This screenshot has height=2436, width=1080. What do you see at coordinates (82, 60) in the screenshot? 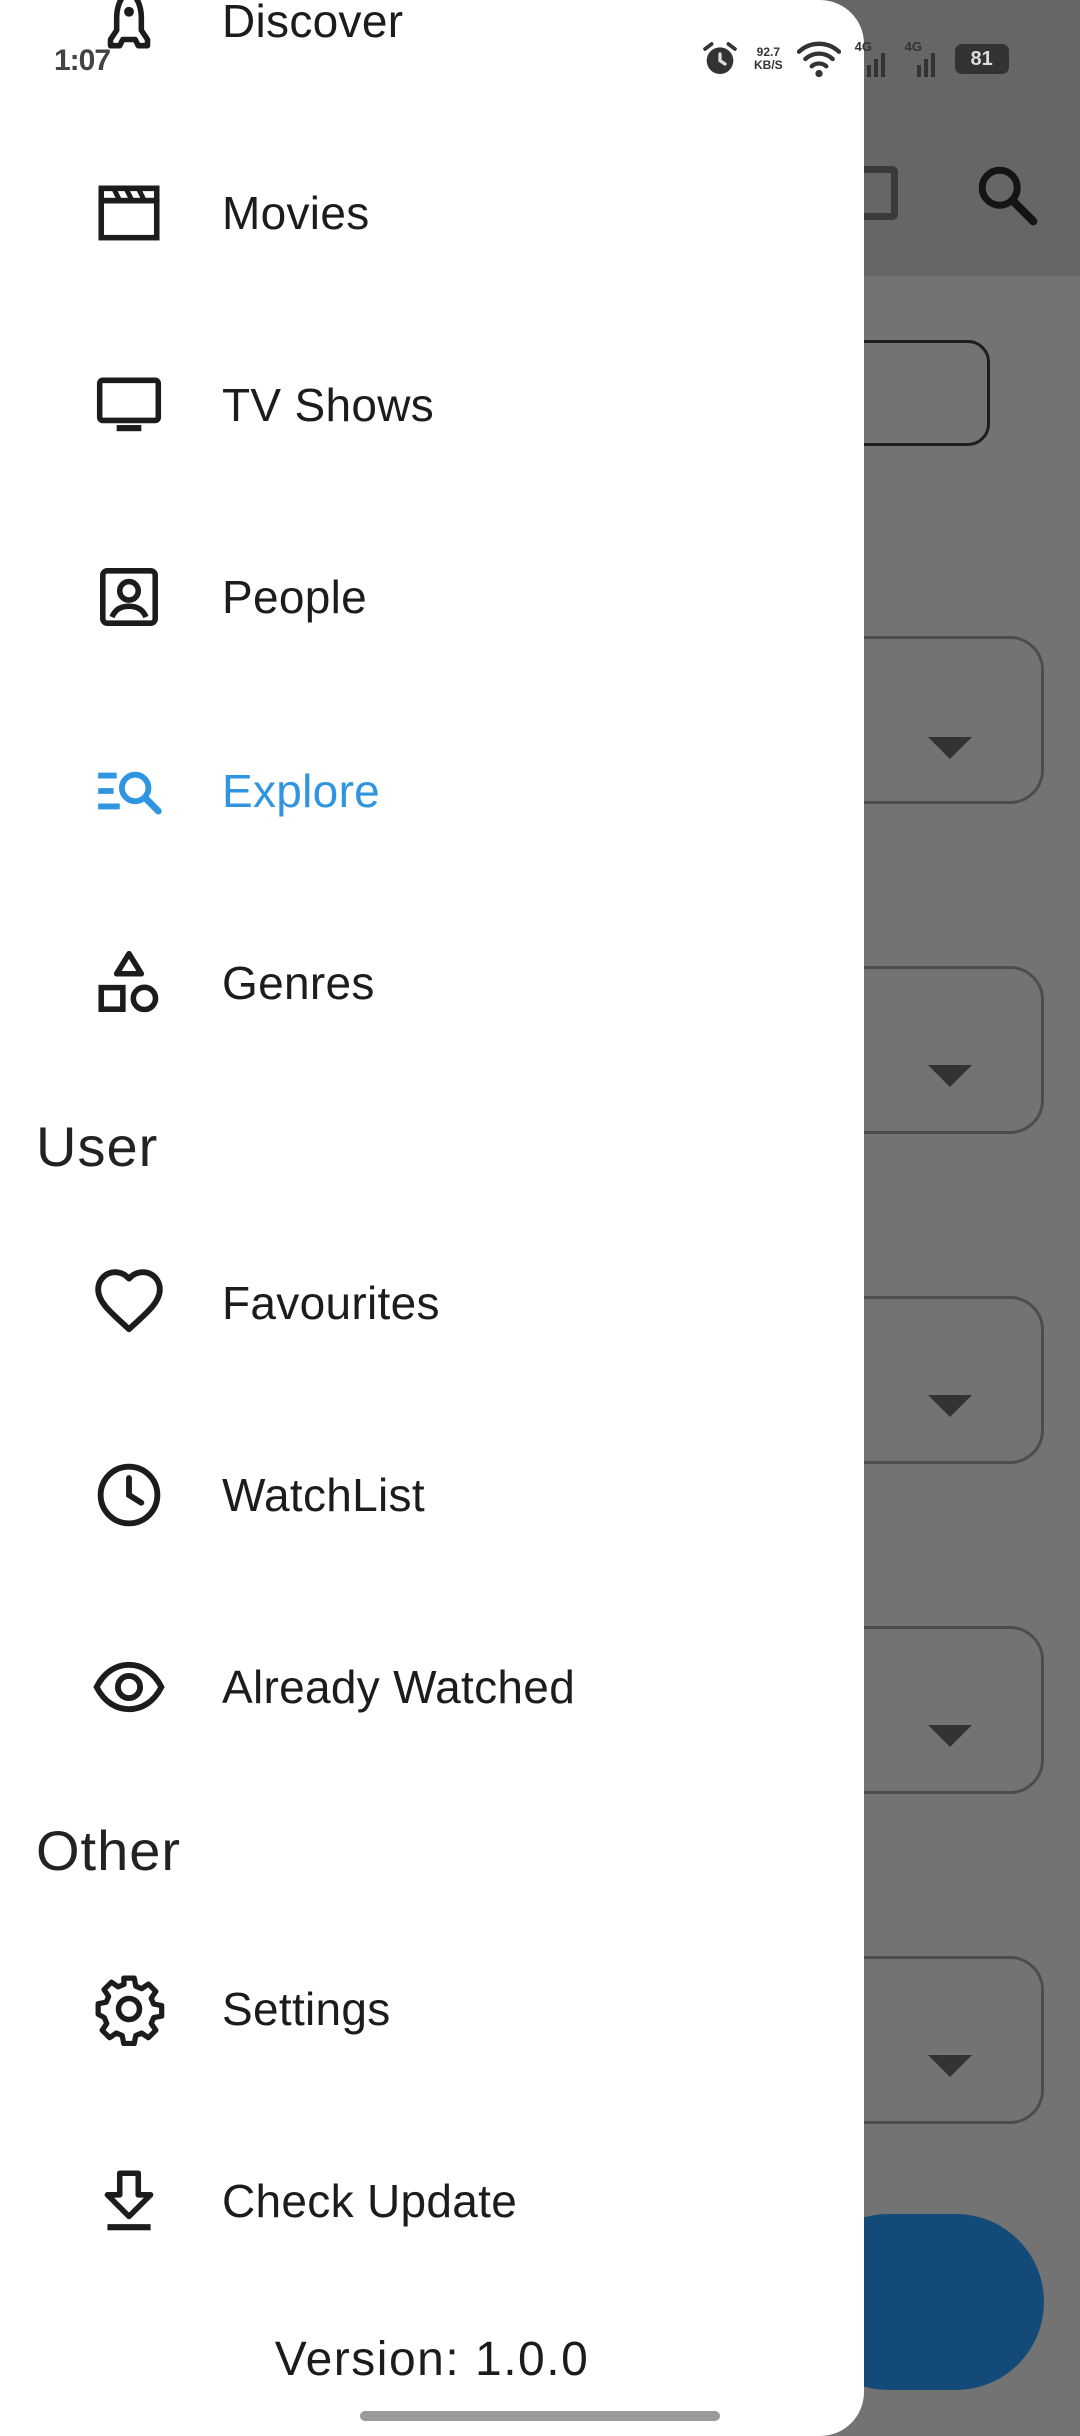
I see `status-time: 1:07` at bounding box center [82, 60].